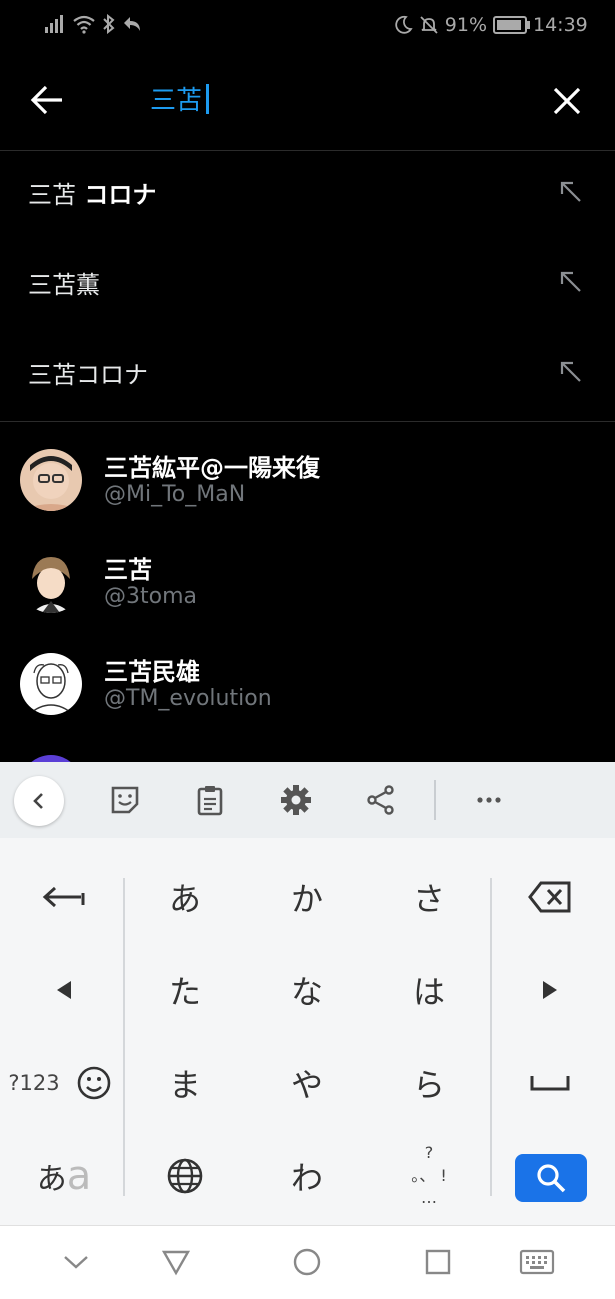  What do you see at coordinates (307, 26) in the screenshot?
I see `status-bar: 91% 14:39` at bounding box center [307, 26].